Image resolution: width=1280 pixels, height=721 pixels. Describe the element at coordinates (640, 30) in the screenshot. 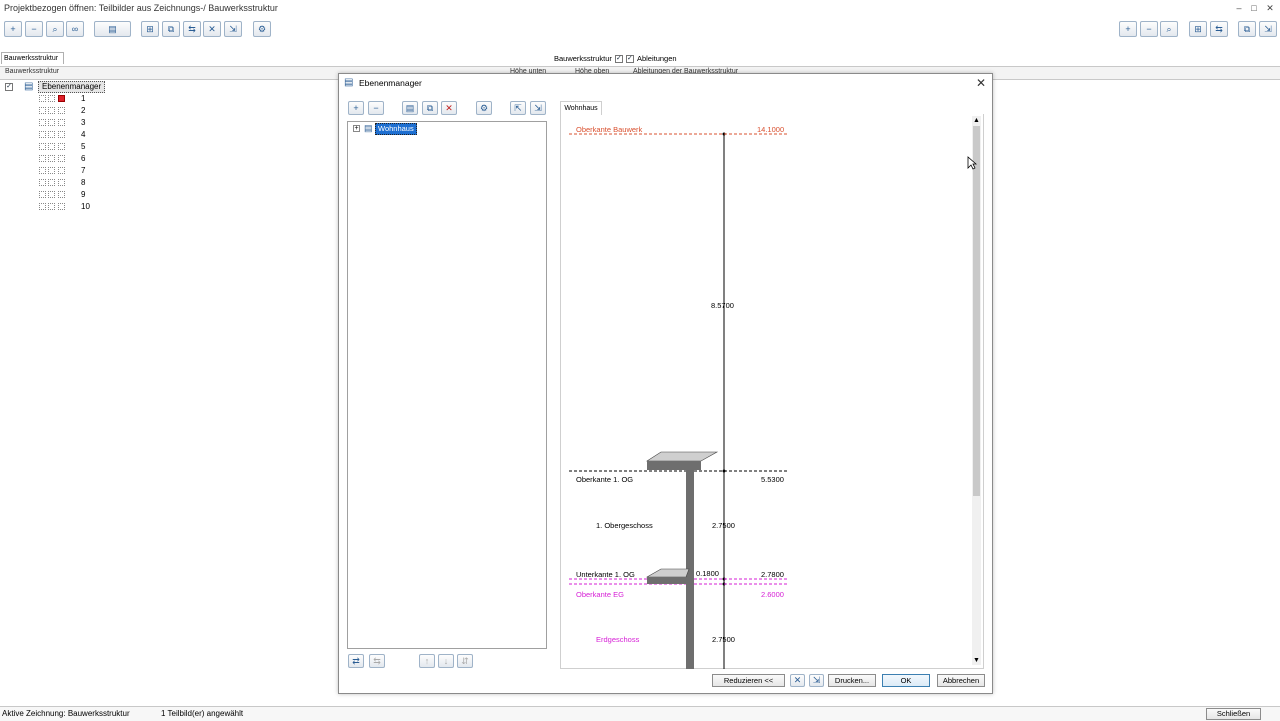

I see `main-toolbar: + − ⌕ ∞ ▤ ⊞ ⧉ ⇆ ✕ ⇲ ⚙ + − ⌕ ⊞ ⇆ ⧉ ⇲` at that location.